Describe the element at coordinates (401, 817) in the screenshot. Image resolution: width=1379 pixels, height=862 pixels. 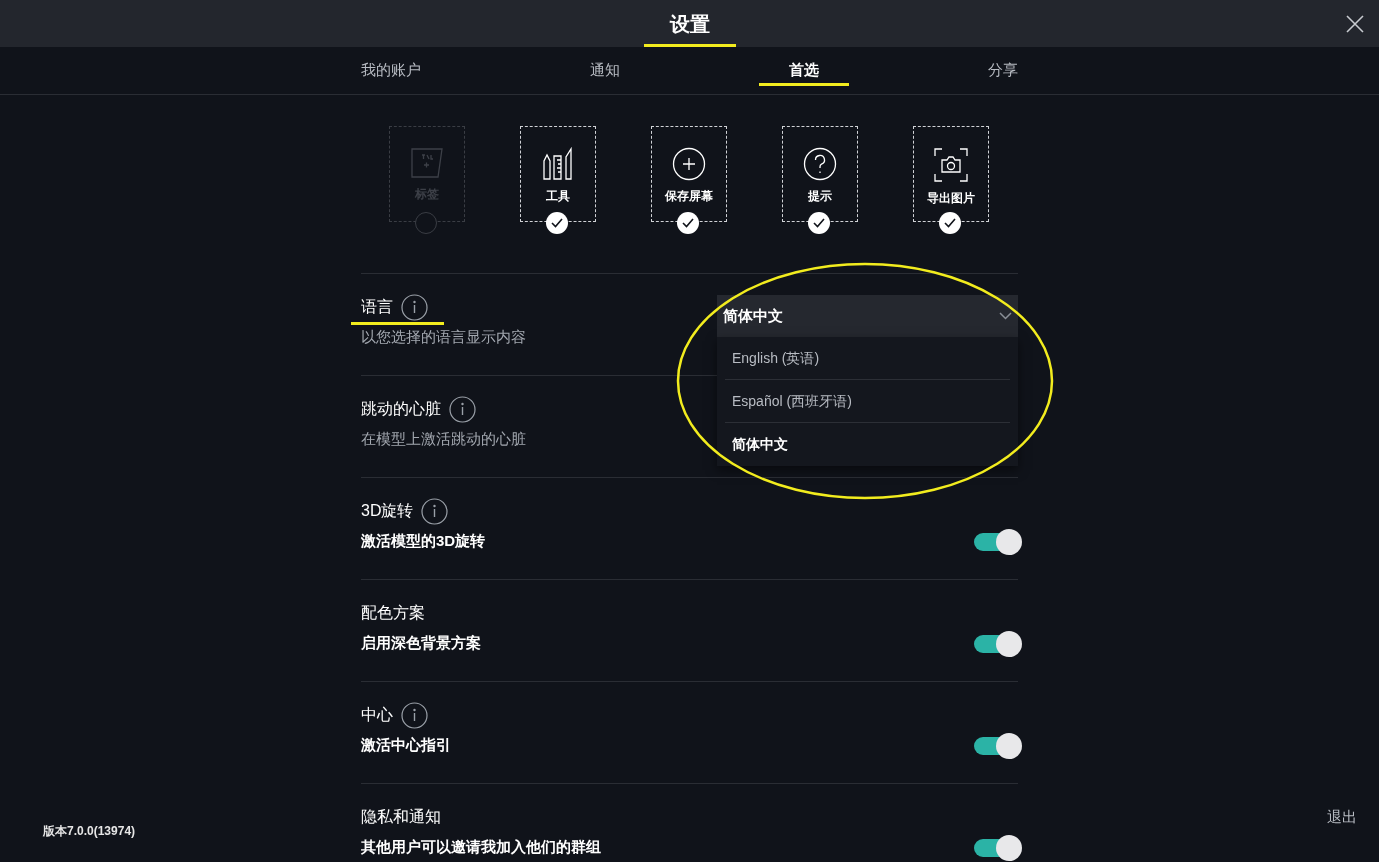
I see `setting-title: 隐私和通知` at that location.